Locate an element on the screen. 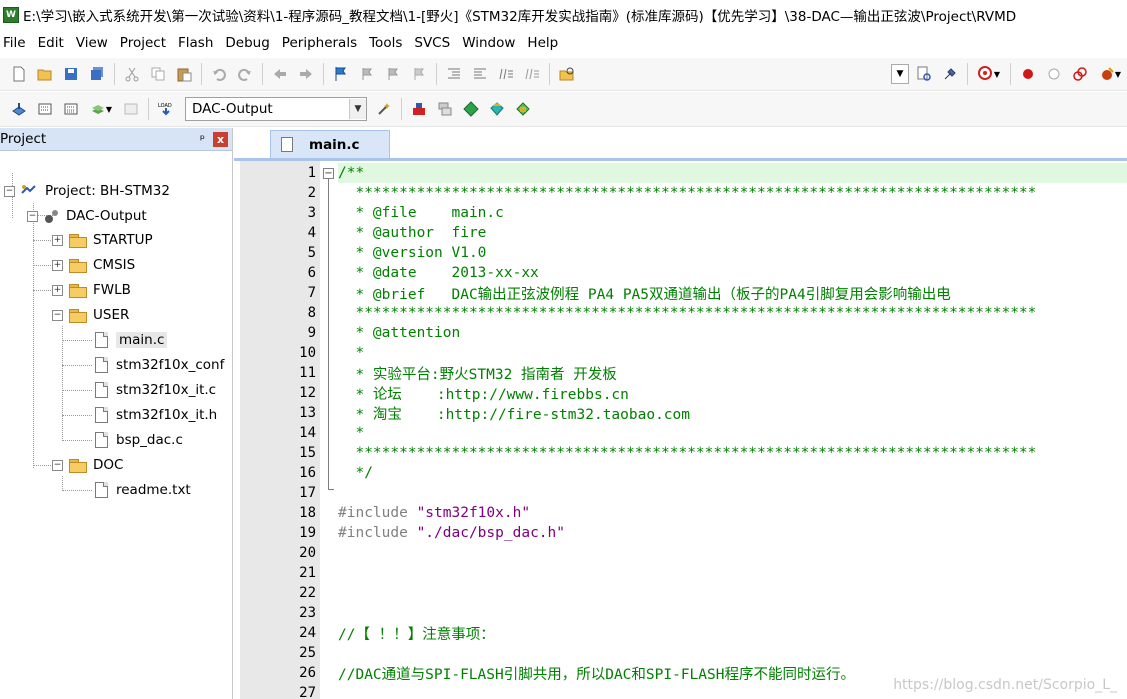  save-icon is located at coordinates (71, 74).